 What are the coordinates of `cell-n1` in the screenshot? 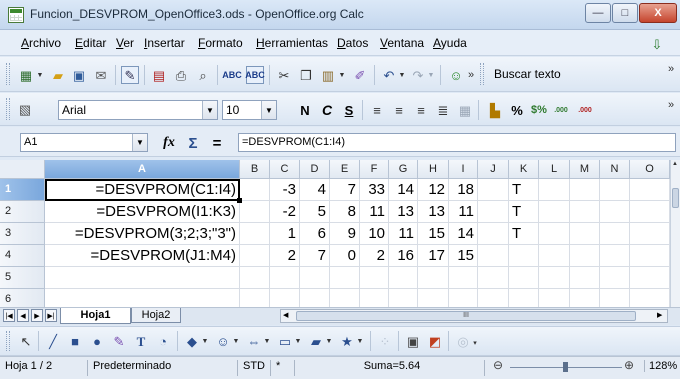 It's located at (615, 190).